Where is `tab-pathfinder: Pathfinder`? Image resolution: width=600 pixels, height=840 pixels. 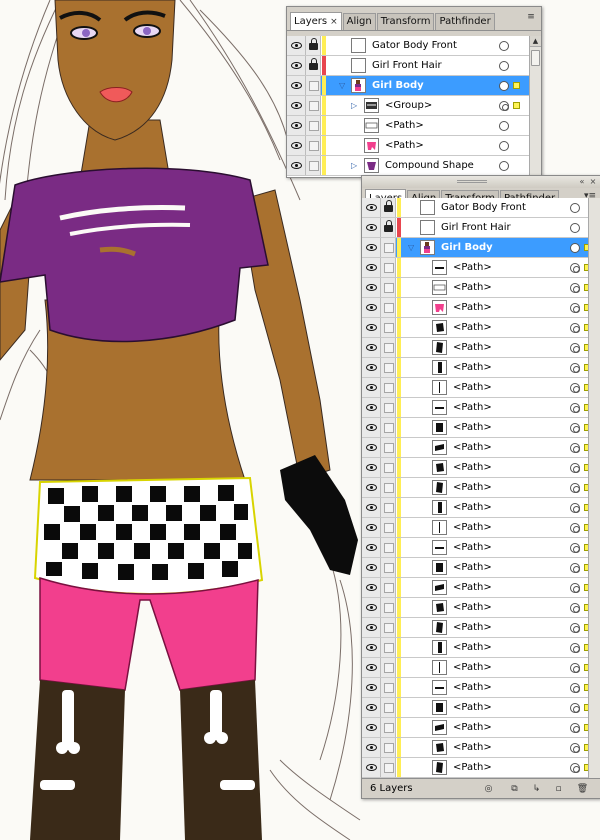 tab-pathfinder: Pathfinder is located at coordinates (465, 21).